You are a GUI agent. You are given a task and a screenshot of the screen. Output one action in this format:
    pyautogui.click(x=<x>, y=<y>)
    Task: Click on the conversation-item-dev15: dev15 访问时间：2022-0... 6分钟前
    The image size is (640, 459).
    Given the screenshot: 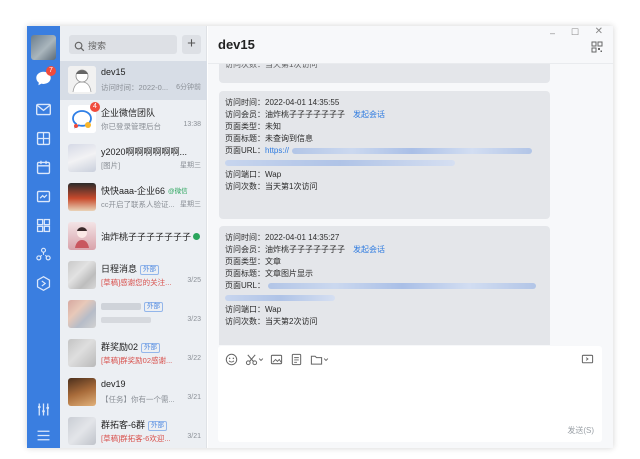 What is the action you would take?
    pyautogui.click(x=133, y=80)
    